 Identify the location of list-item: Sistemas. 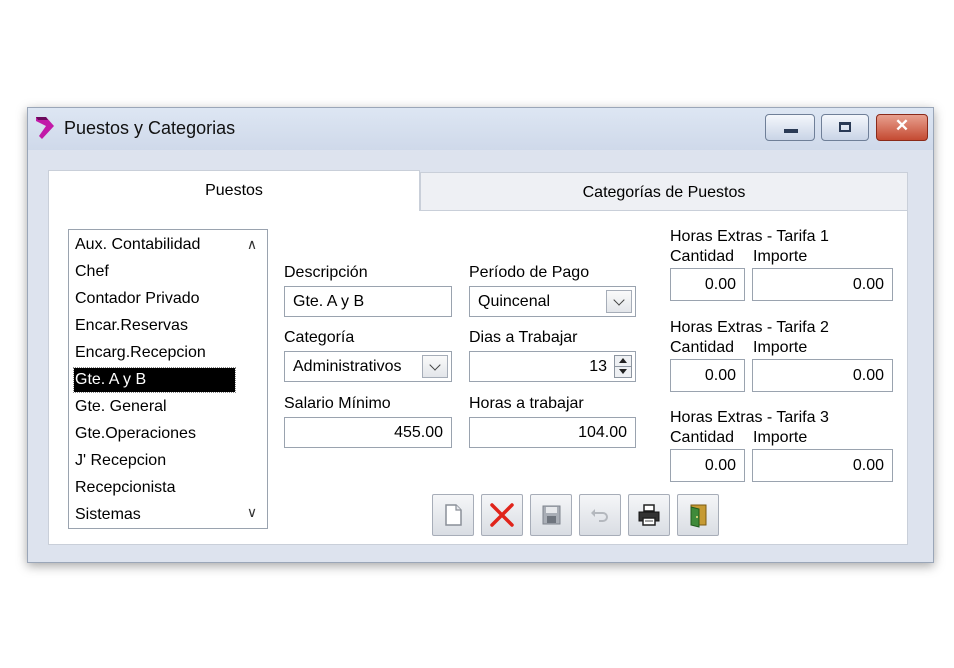
(107, 515).